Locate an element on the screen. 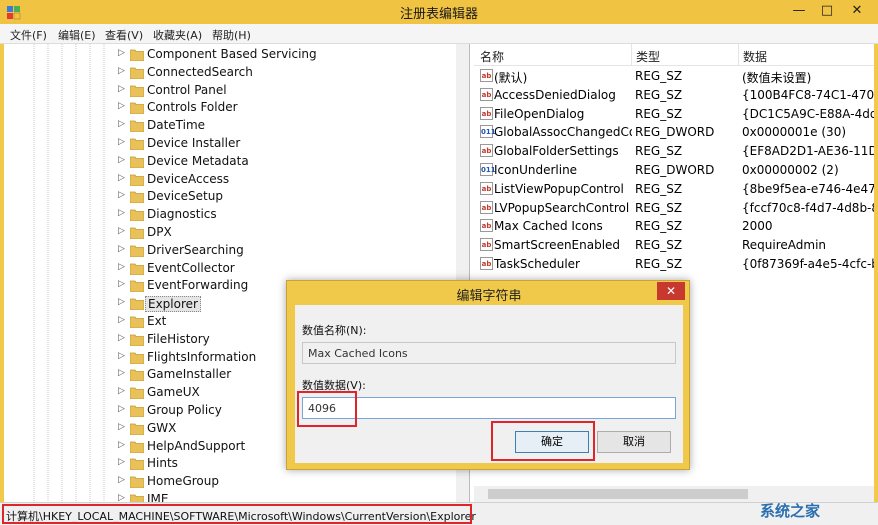 This screenshot has height=525, width=878. tree-item: ▷ Device Installer is located at coordinates (288, 144).